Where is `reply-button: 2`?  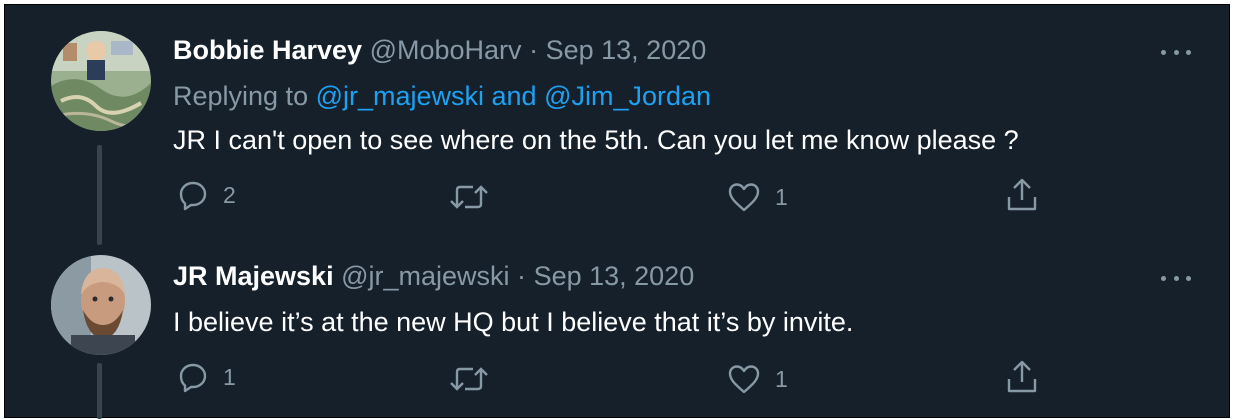 reply-button: 2 is located at coordinates (206, 195).